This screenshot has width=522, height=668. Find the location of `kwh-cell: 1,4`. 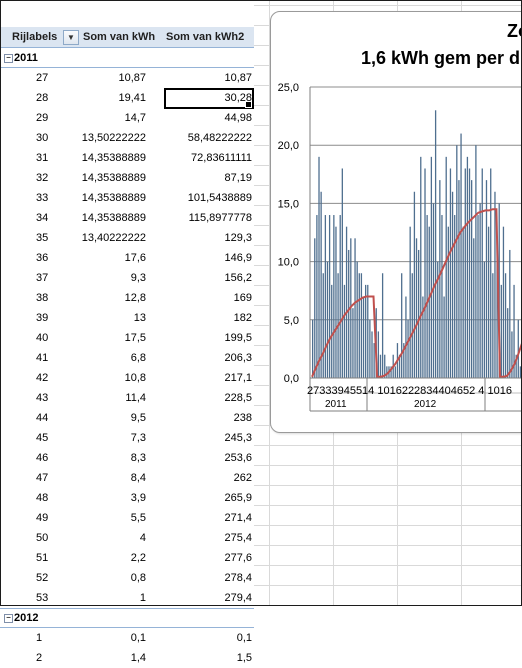

kwh-cell: 1,4 is located at coordinates (138, 658).